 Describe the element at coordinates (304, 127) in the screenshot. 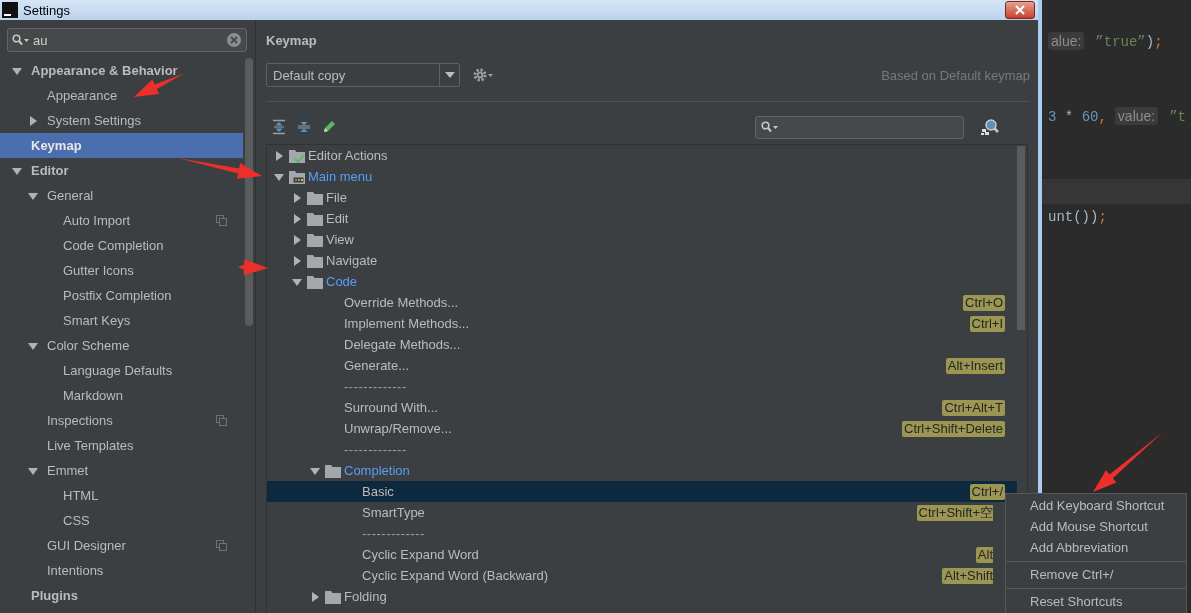

I see `collapse-all-icon` at that location.